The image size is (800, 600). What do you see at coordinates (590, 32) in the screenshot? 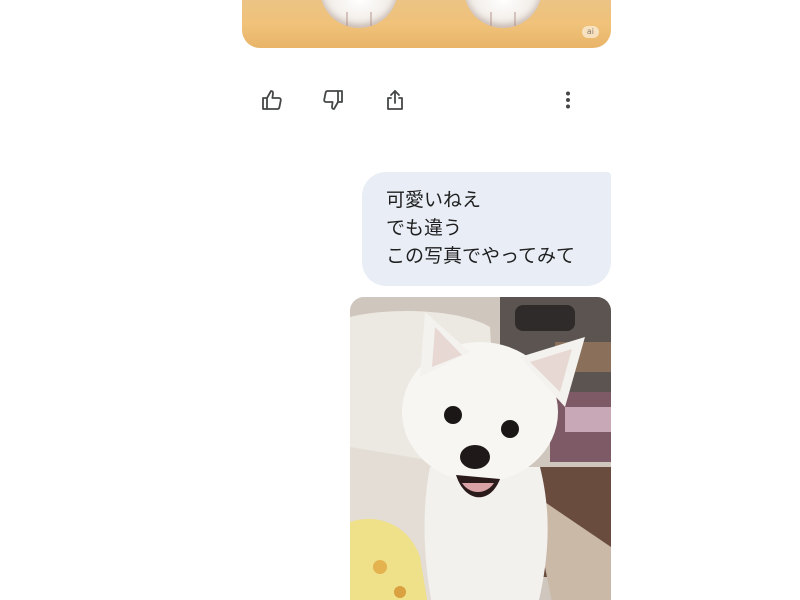
I see `ai-badge: ai` at bounding box center [590, 32].